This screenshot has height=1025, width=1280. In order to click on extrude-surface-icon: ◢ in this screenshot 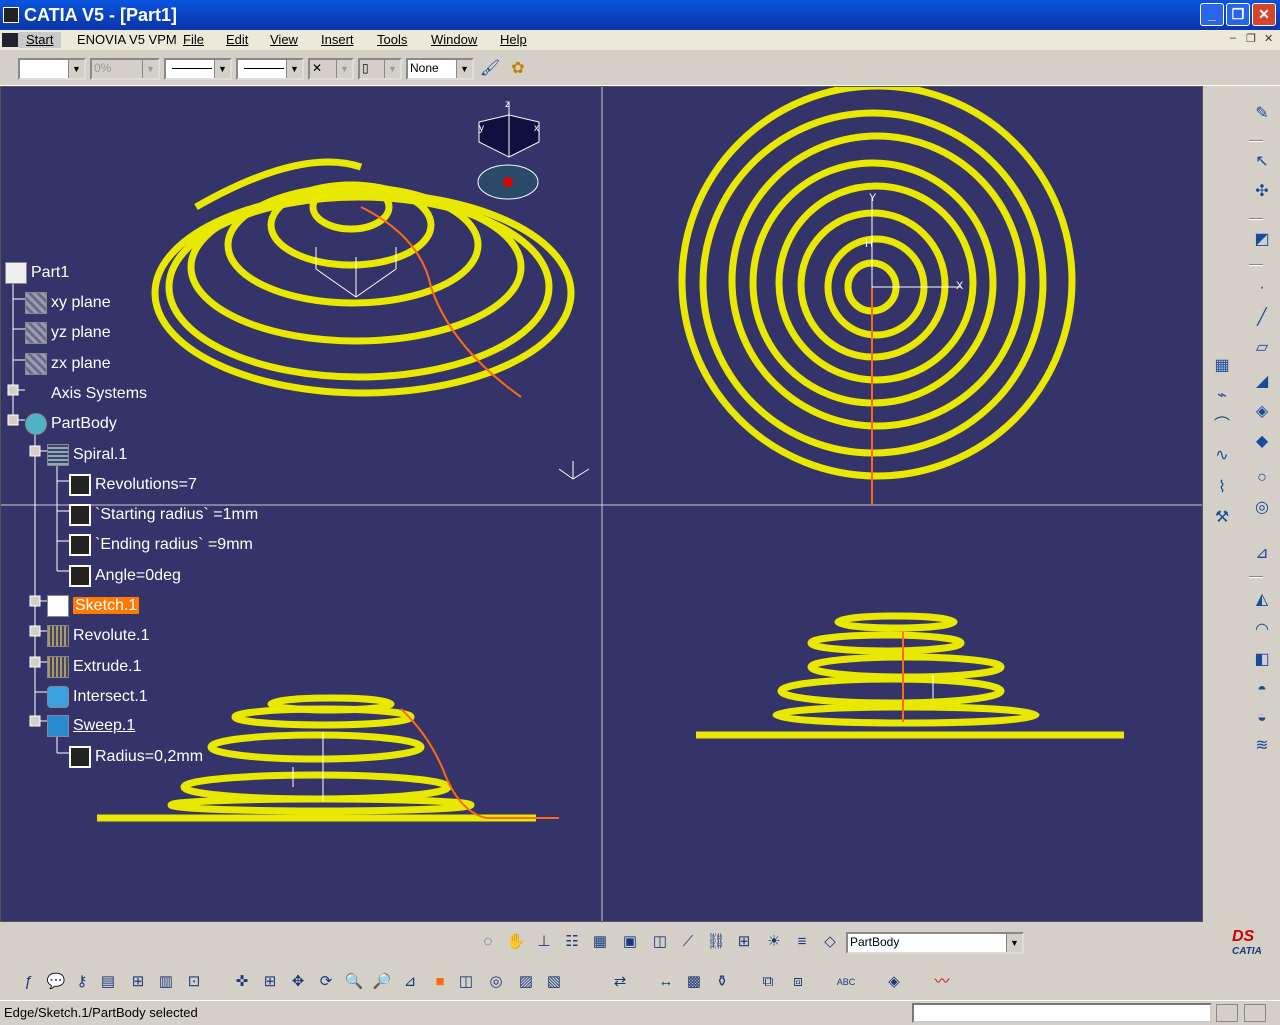, I will do `click(1262, 382)`.